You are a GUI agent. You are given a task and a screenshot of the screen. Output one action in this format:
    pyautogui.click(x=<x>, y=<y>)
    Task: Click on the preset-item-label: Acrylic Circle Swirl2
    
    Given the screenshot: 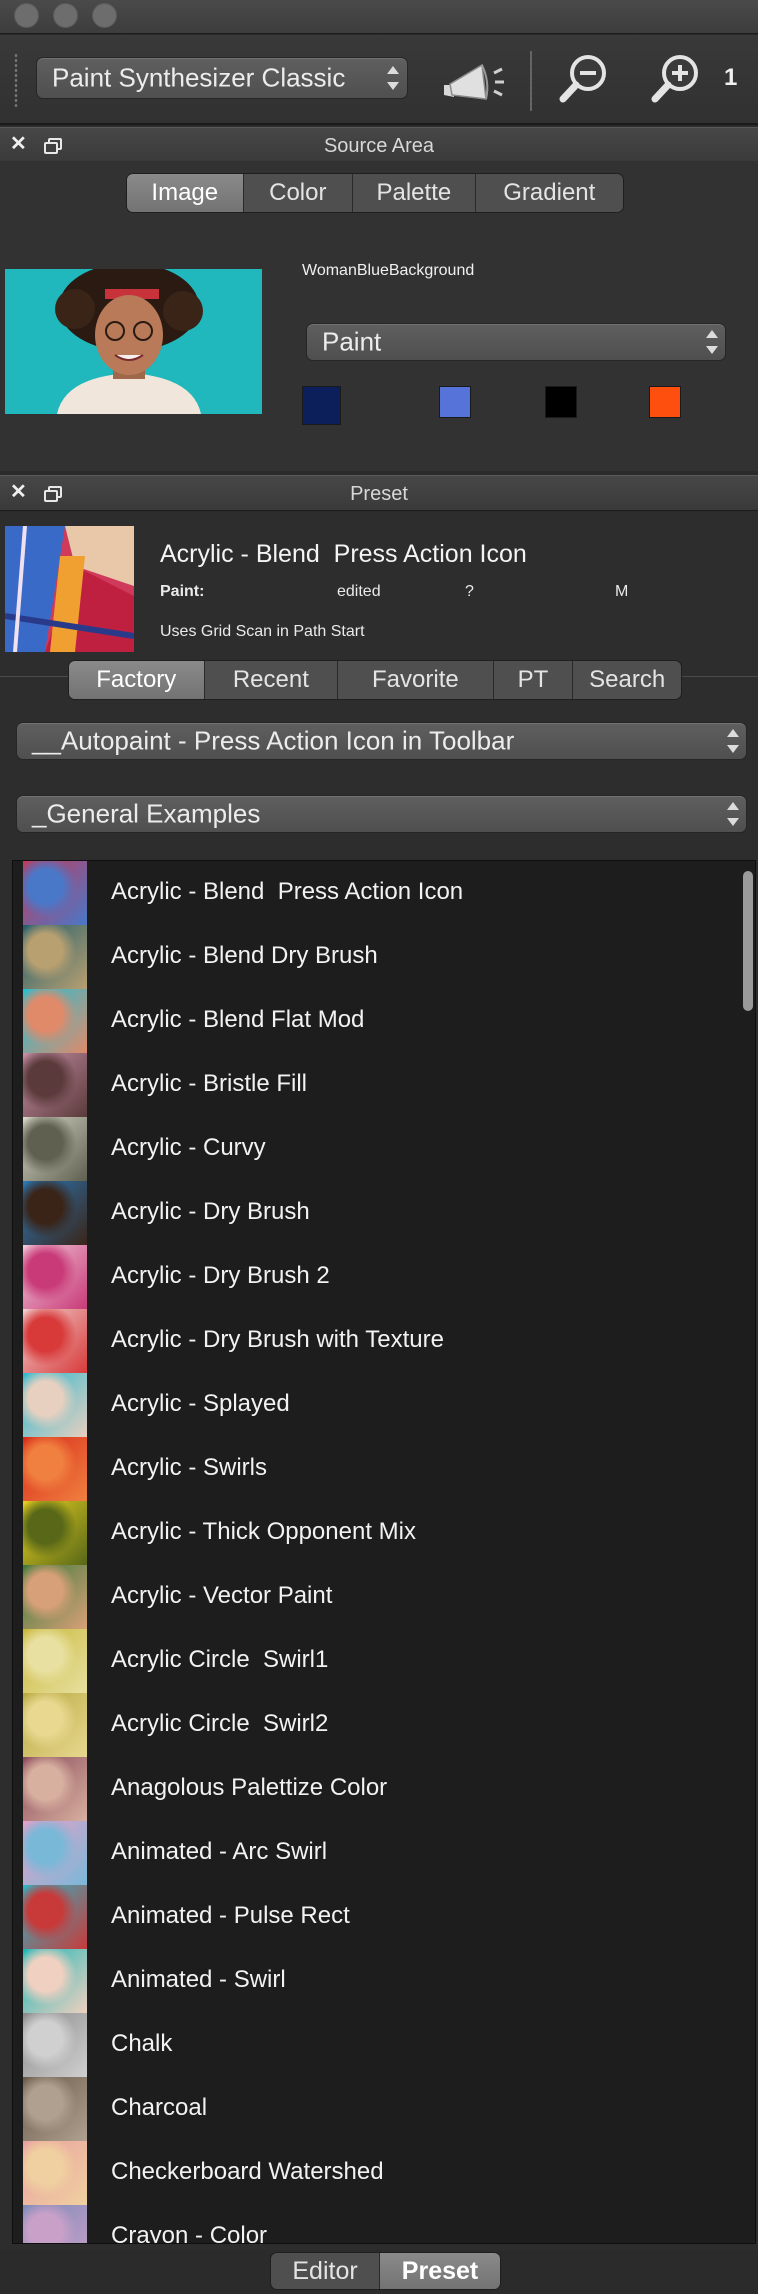 What is the action you would take?
    pyautogui.click(x=220, y=1723)
    